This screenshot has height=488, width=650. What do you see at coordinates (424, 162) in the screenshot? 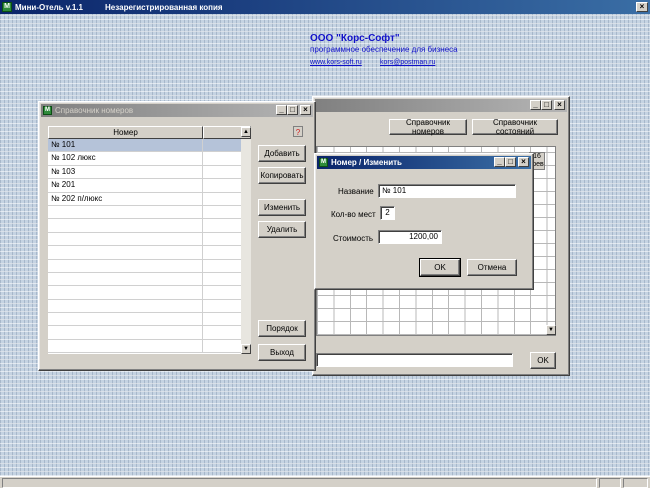
I see `edit-dialog-titlebar: М Номер / Изменить _ □ ×` at bounding box center [424, 162].